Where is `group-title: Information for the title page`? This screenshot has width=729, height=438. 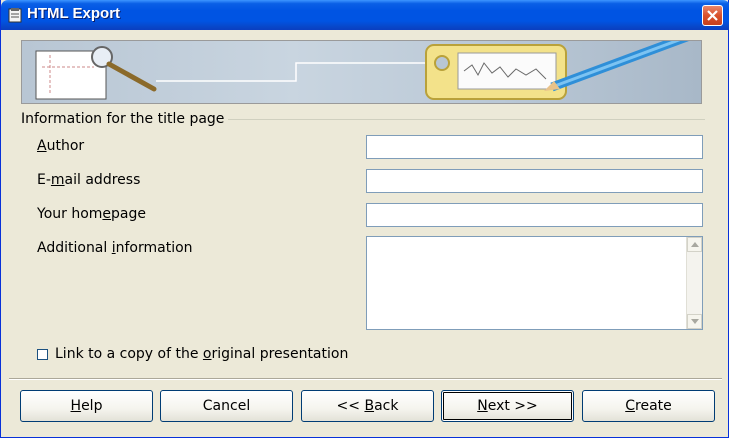
group-title: Information for the title page is located at coordinates (125, 119).